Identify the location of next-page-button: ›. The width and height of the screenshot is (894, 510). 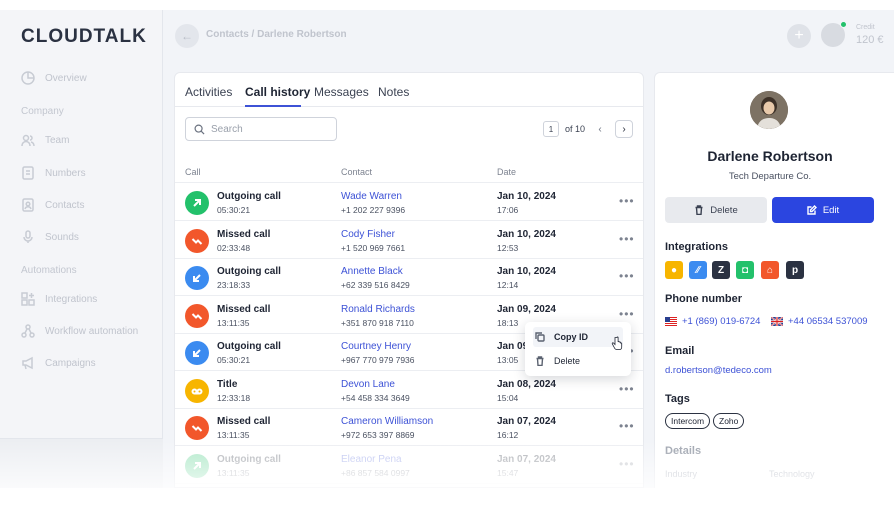
(624, 129).